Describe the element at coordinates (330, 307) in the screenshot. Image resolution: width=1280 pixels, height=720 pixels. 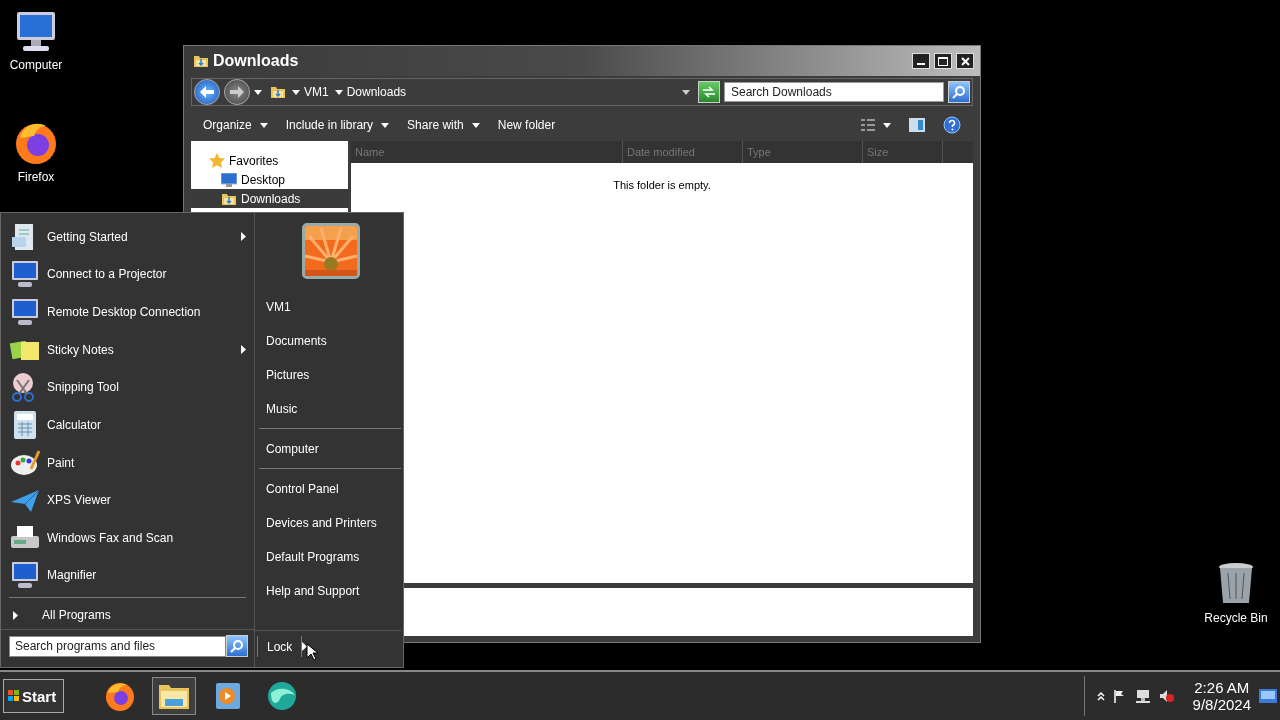
I see `menu-link: VM1` at that location.